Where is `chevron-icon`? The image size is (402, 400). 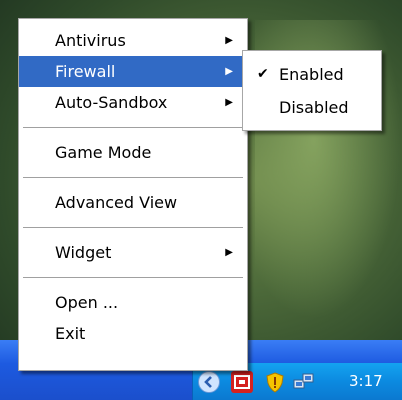 chevron-icon is located at coordinates (209, 382).